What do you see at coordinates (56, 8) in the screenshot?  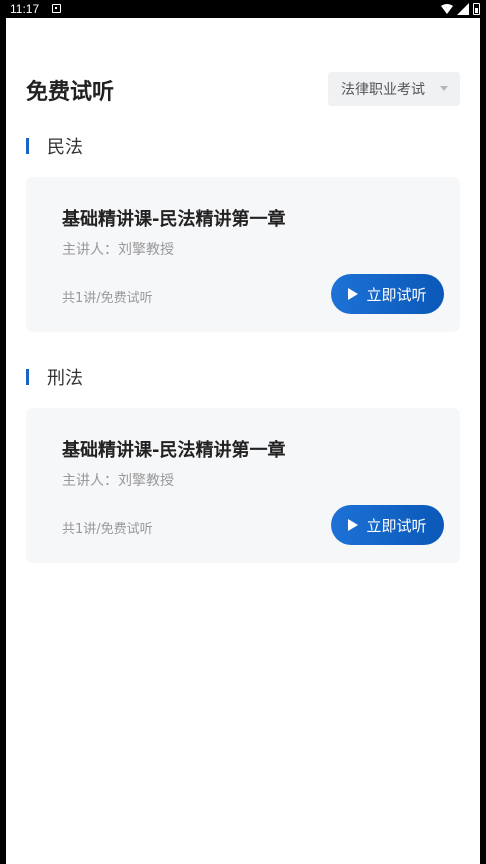 I see `notification-icon` at bounding box center [56, 8].